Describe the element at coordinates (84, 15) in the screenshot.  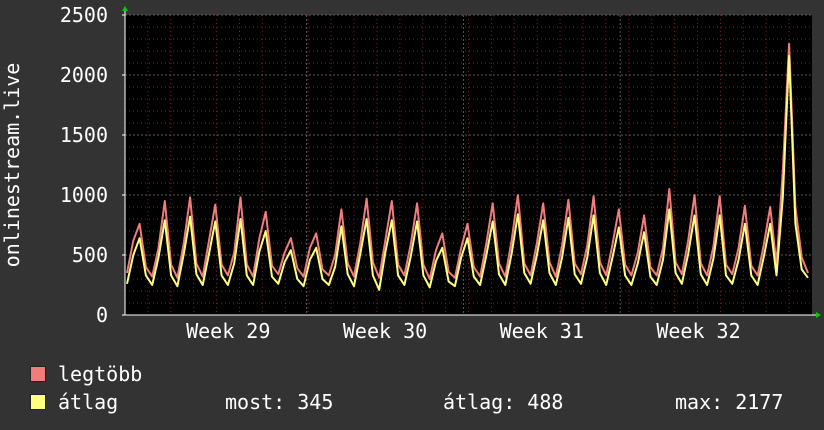
I see `y-tick-label: 2500` at that location.